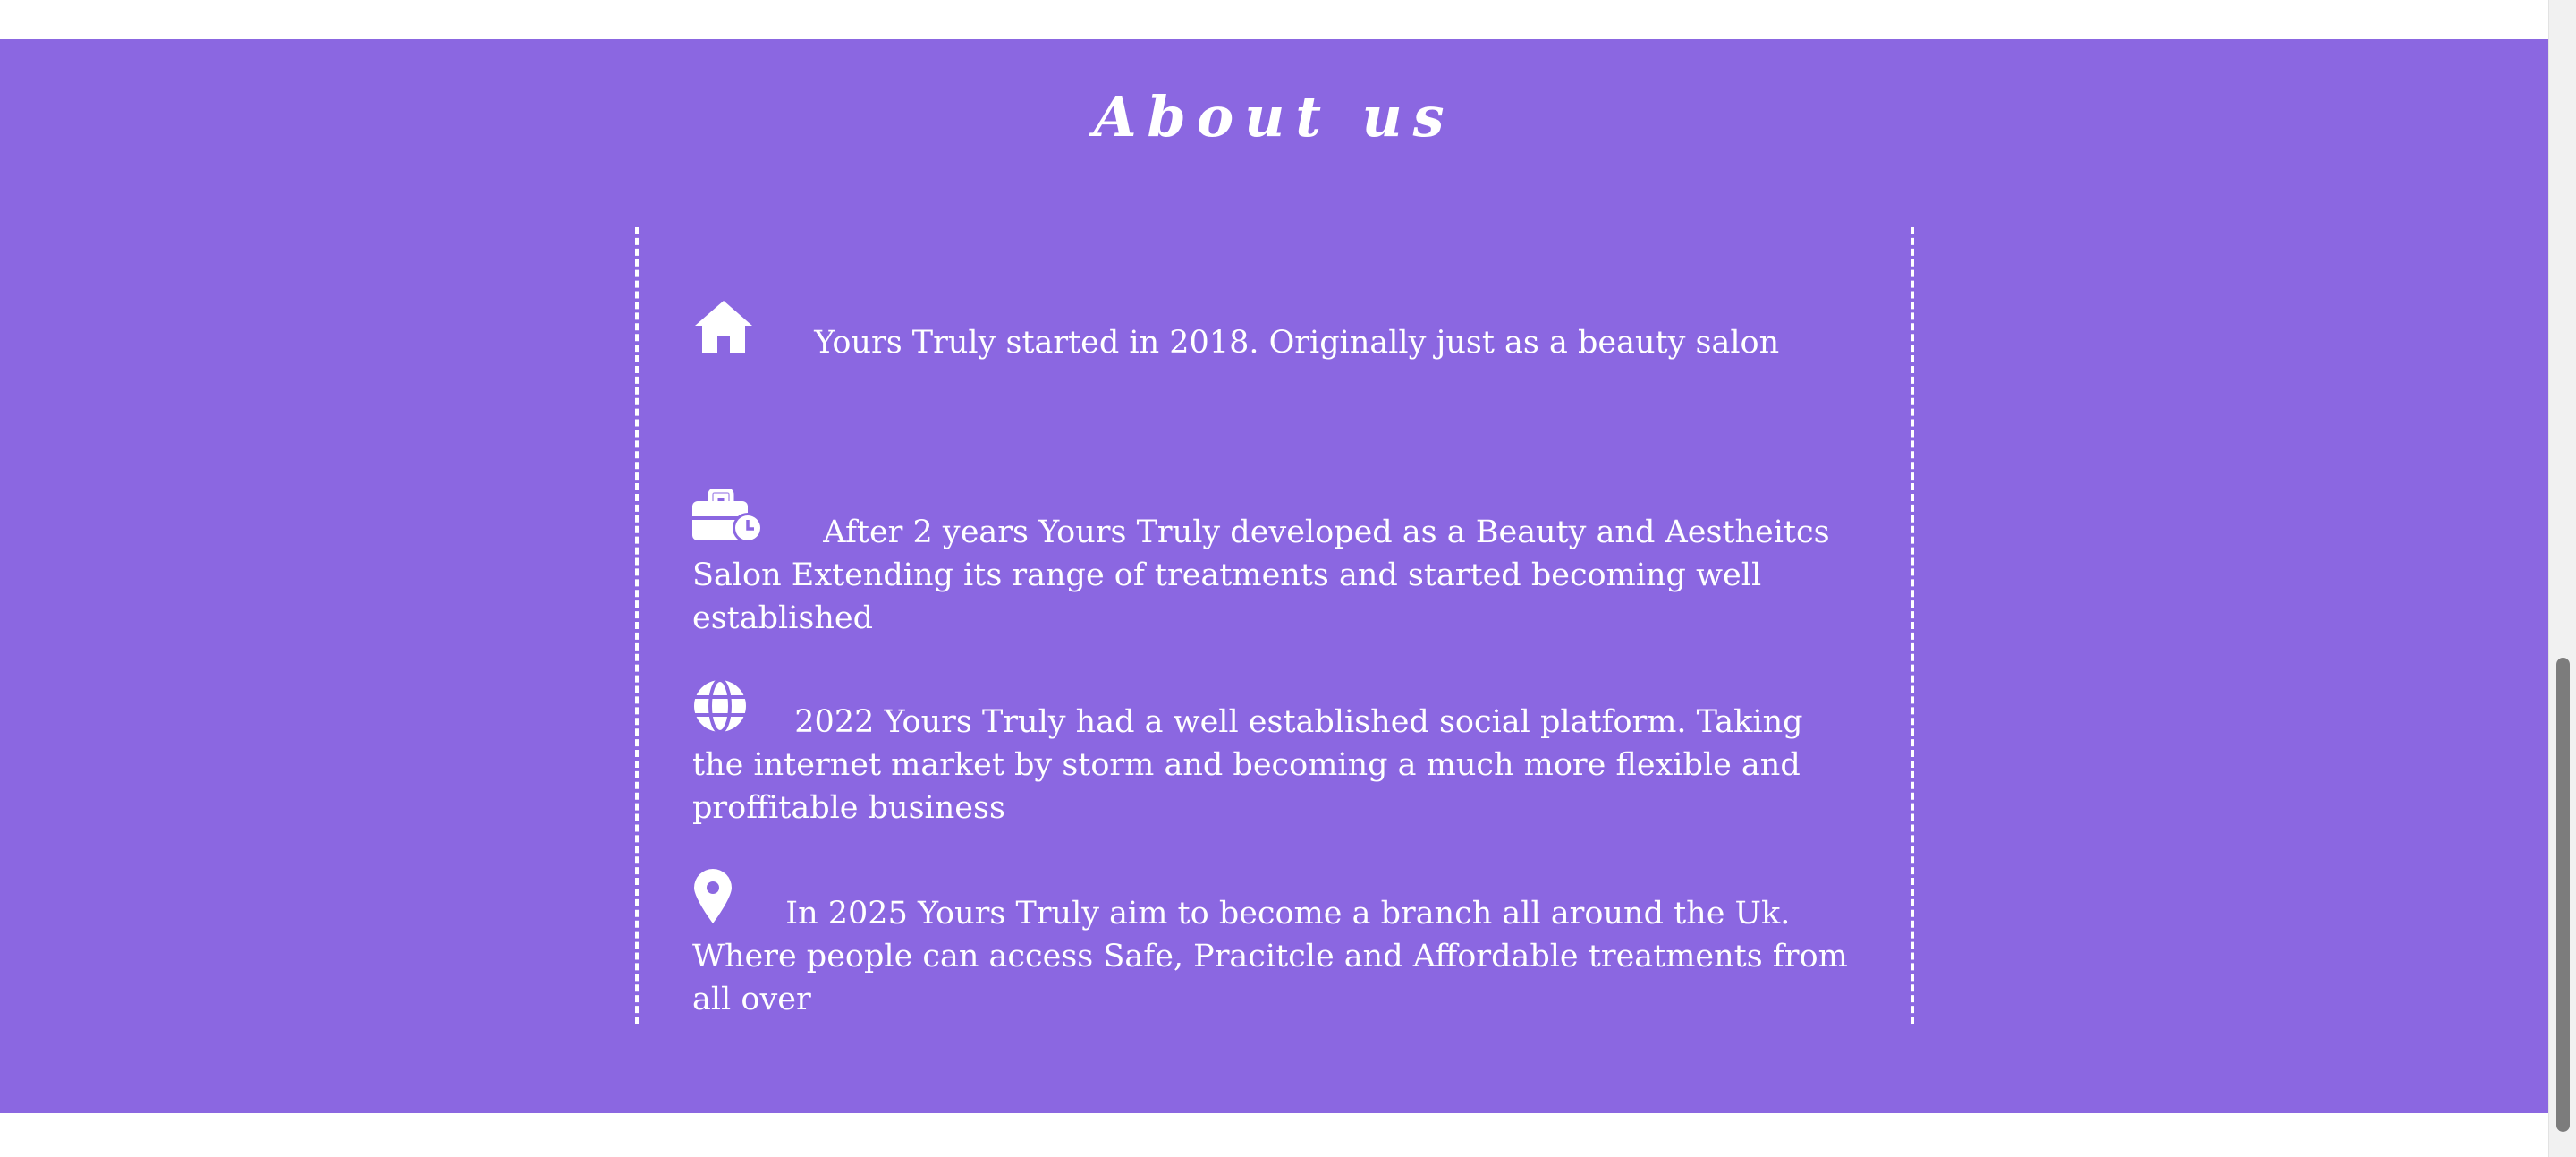 The image size is (2576, 1157). I want to click on home-icon, so click(723, 326).